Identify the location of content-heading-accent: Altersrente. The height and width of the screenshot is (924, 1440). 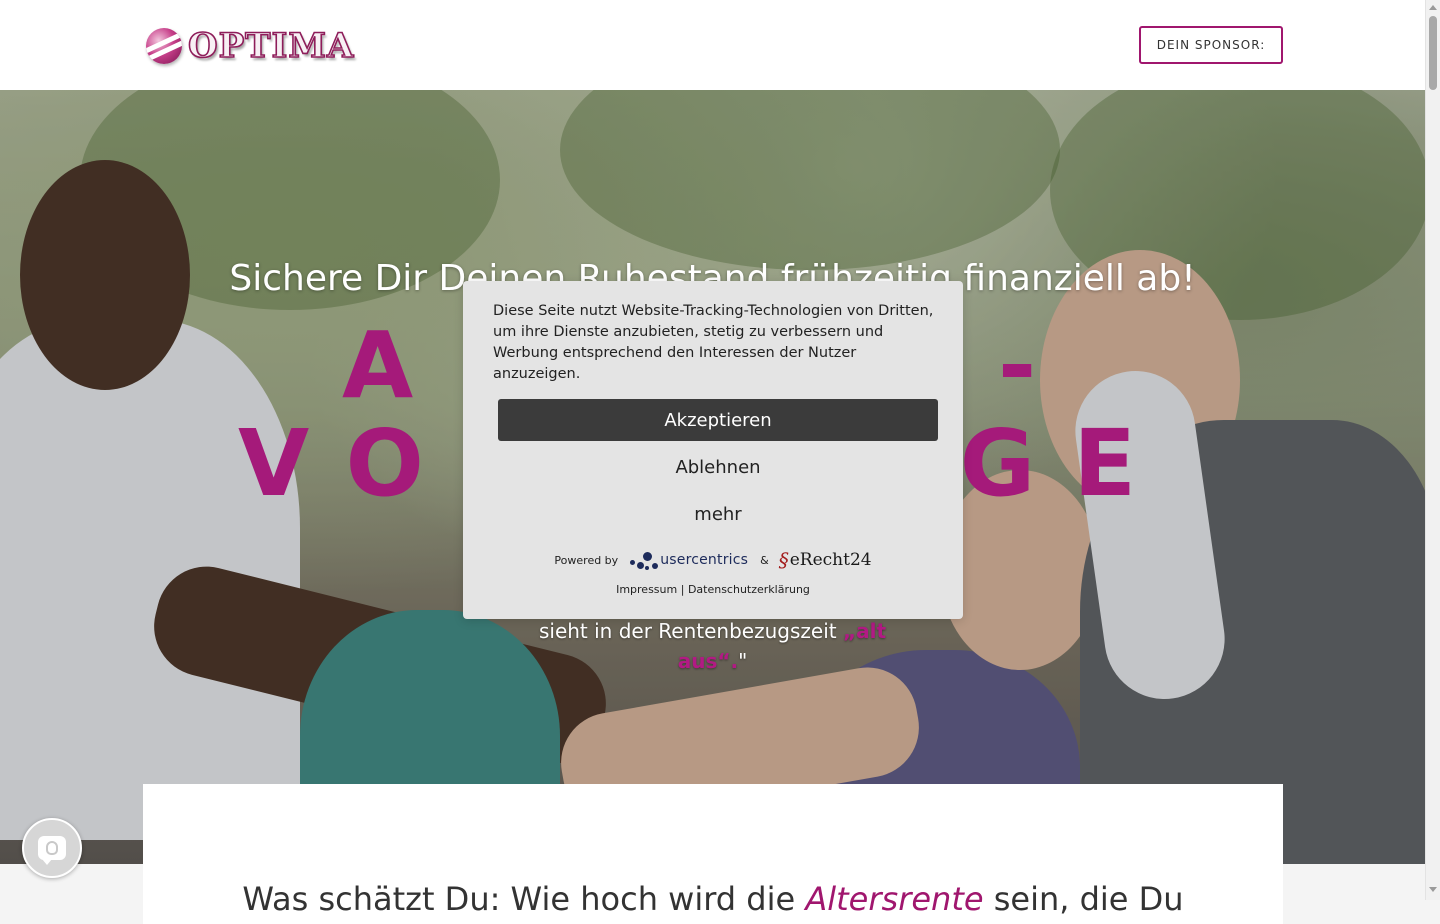
(894, 899).